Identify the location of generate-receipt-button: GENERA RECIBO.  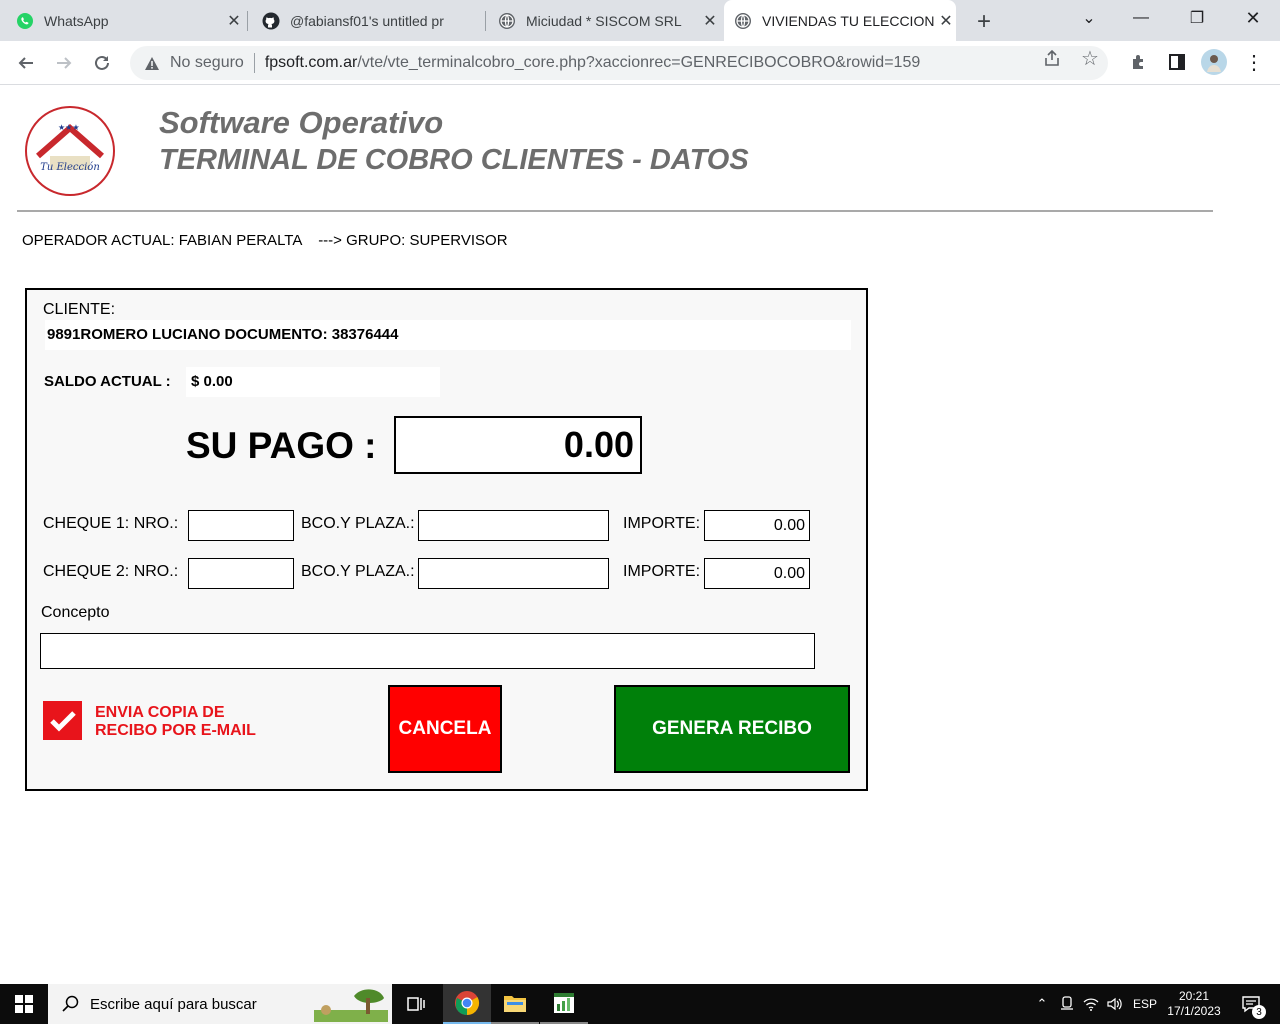
(732, 729).